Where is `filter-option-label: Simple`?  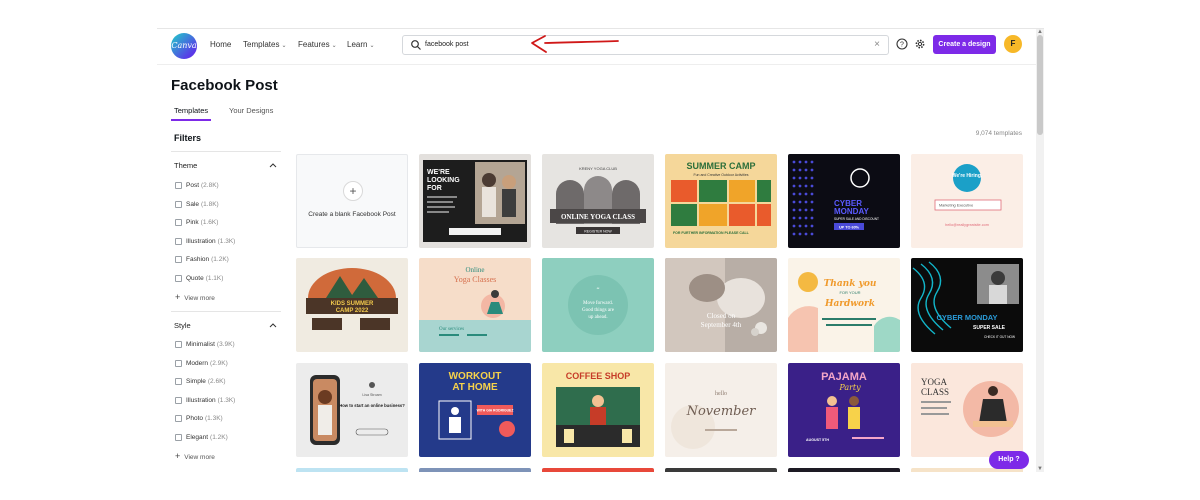 filter-option-label: Simple is located at coordinates (196, 381).